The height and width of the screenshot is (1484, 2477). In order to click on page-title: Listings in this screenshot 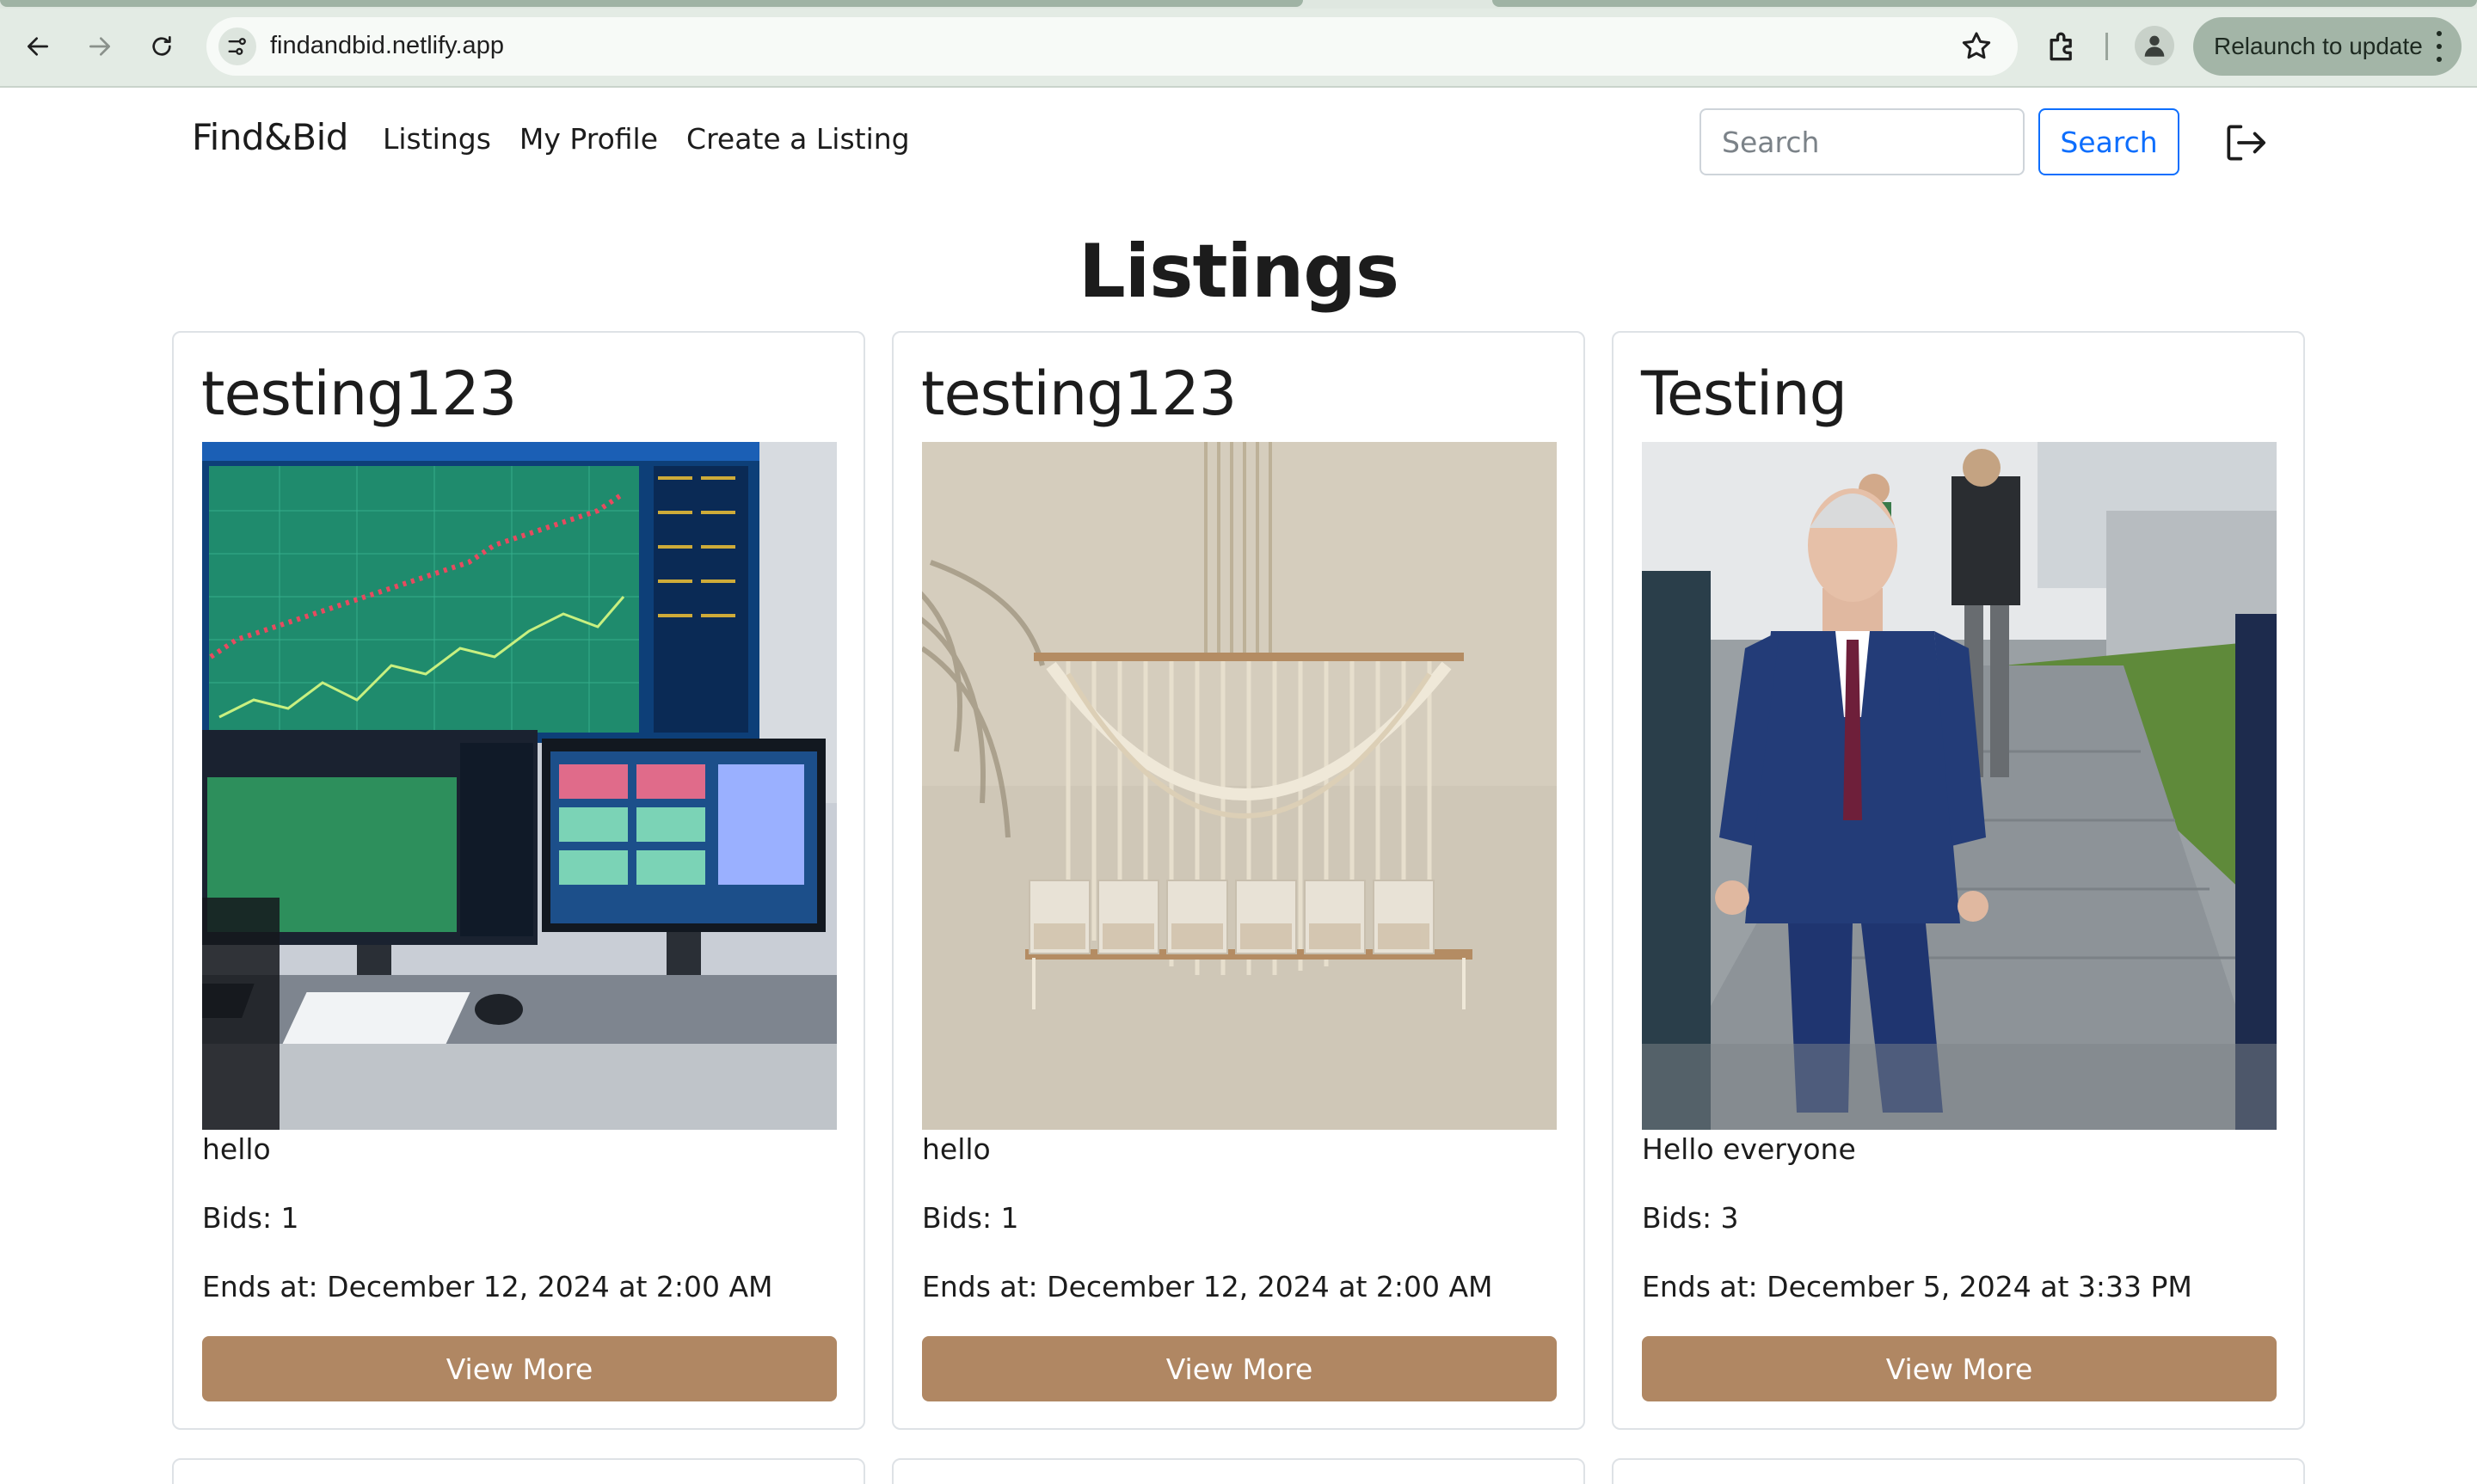, I will do `click(1239, 272)`.